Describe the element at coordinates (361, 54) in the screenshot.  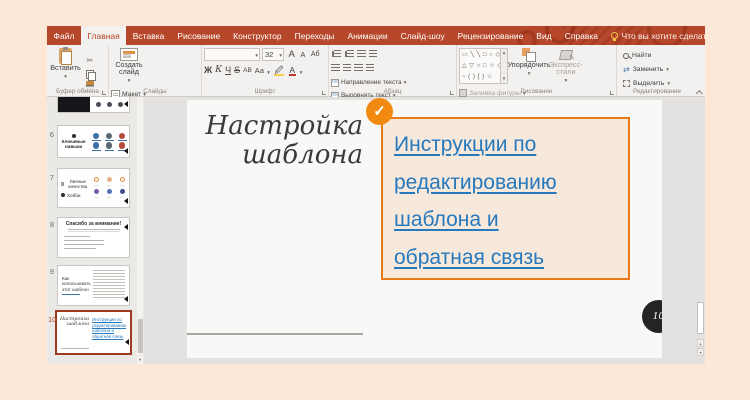
I see `decrease-indent-icon` at that location.